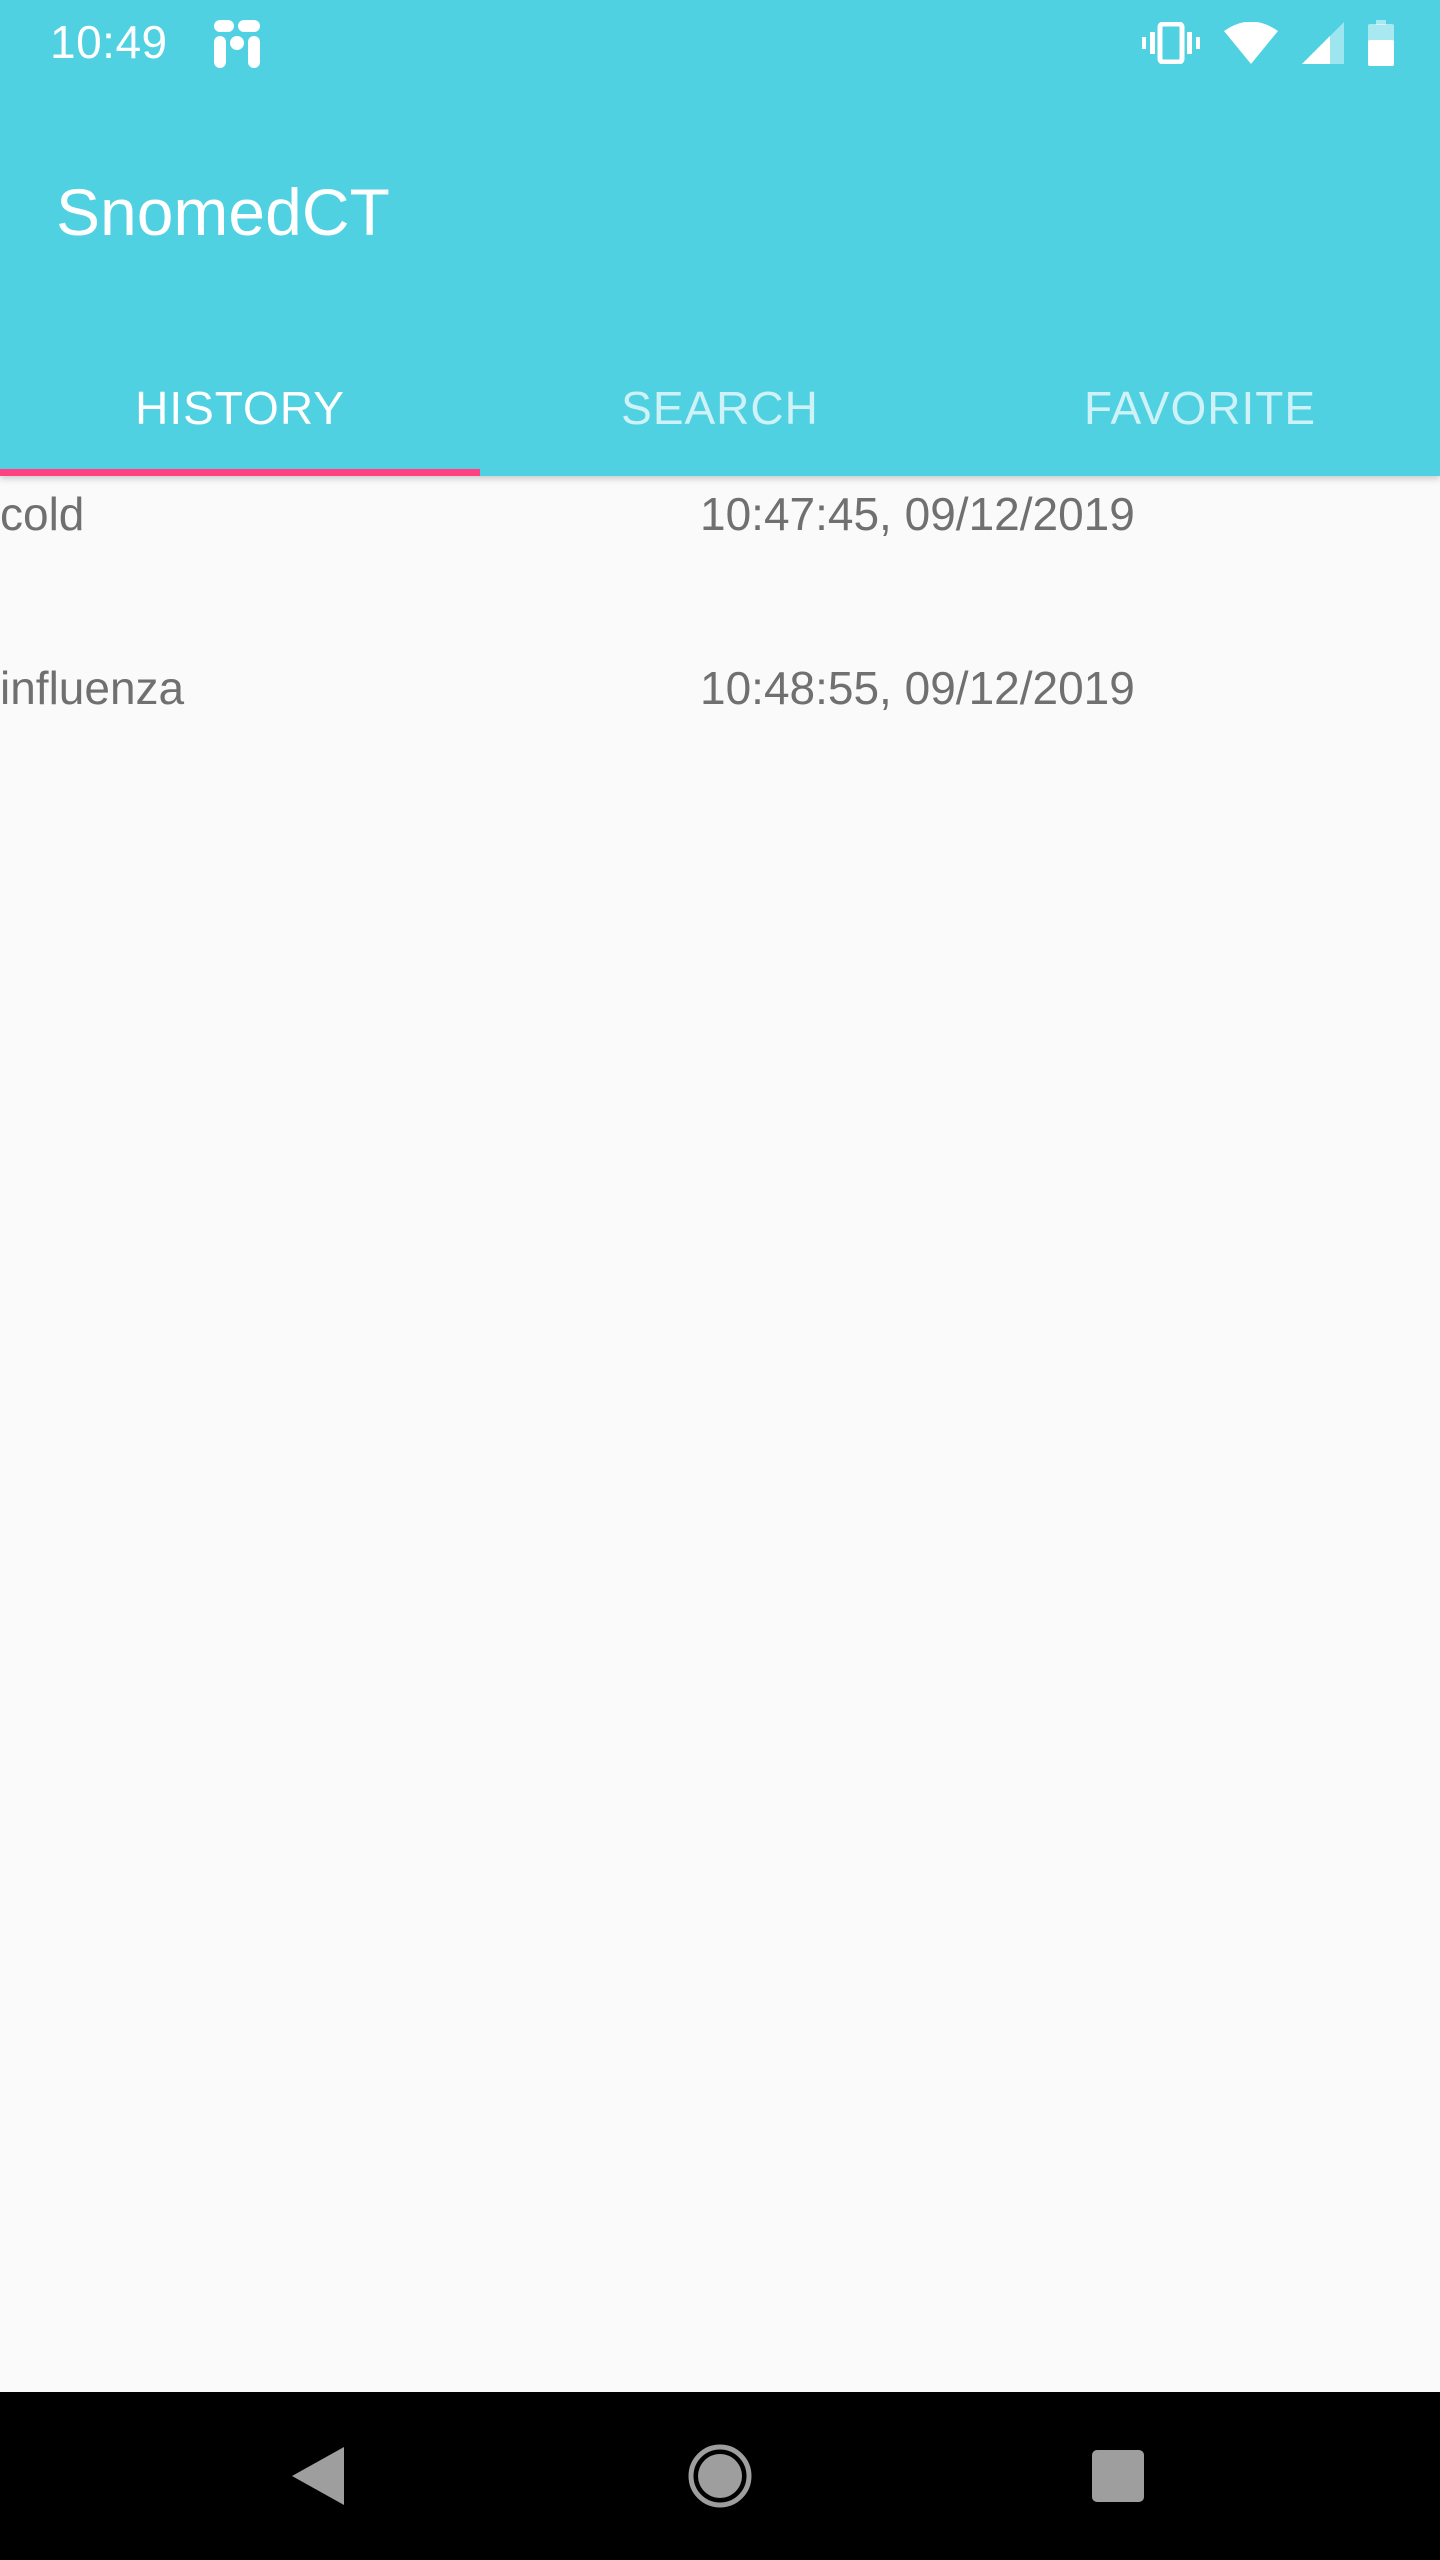  Describe the element at coordinates (1118, 2476) in the screenshot. I see `recents-icon` at that location.